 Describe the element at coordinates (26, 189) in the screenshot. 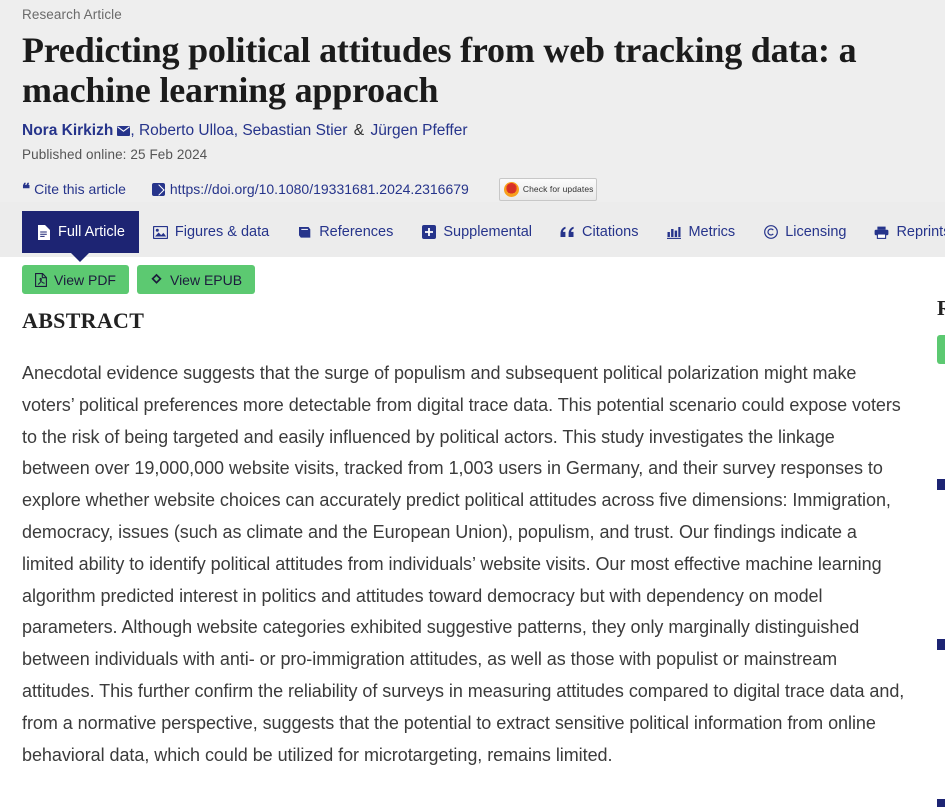

I see `quote-icon: ❝` at that location.